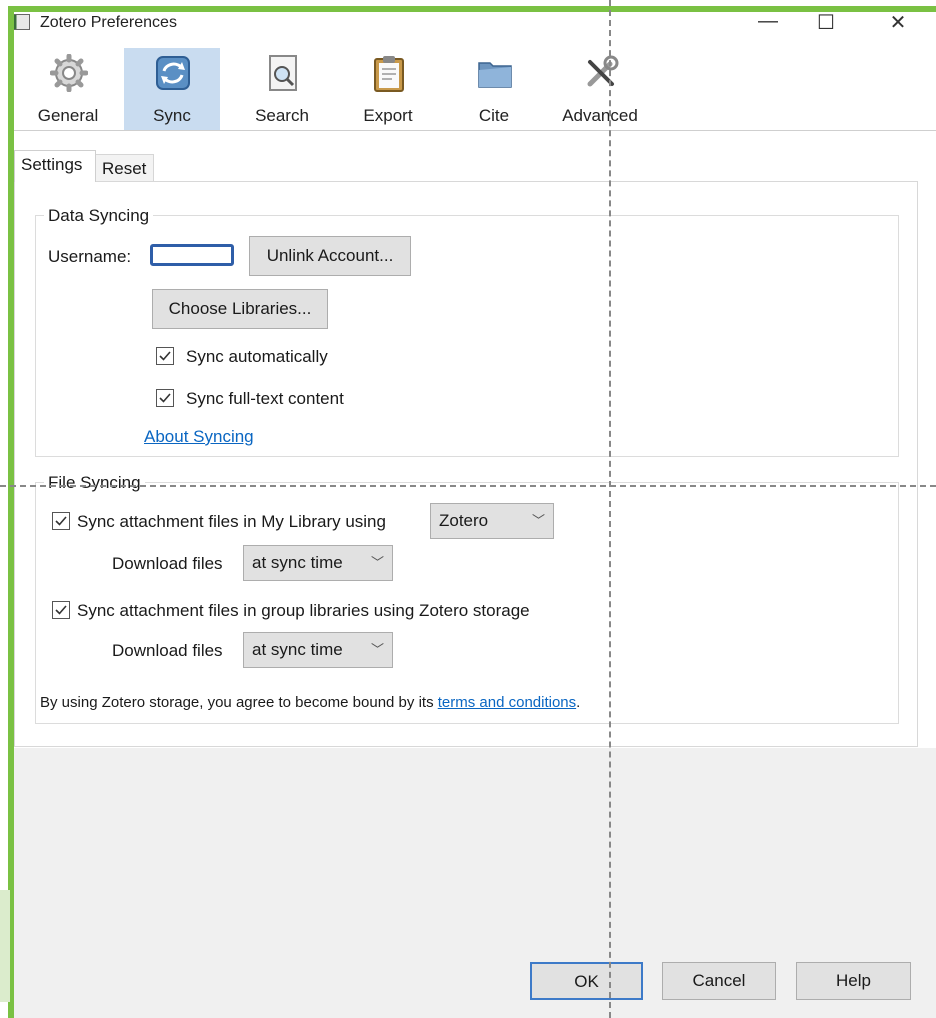 Image resolution: width=936 pixels, height=1018 pixels. I want to click on toolbar-cite-button: Cite, so click(494, 89).